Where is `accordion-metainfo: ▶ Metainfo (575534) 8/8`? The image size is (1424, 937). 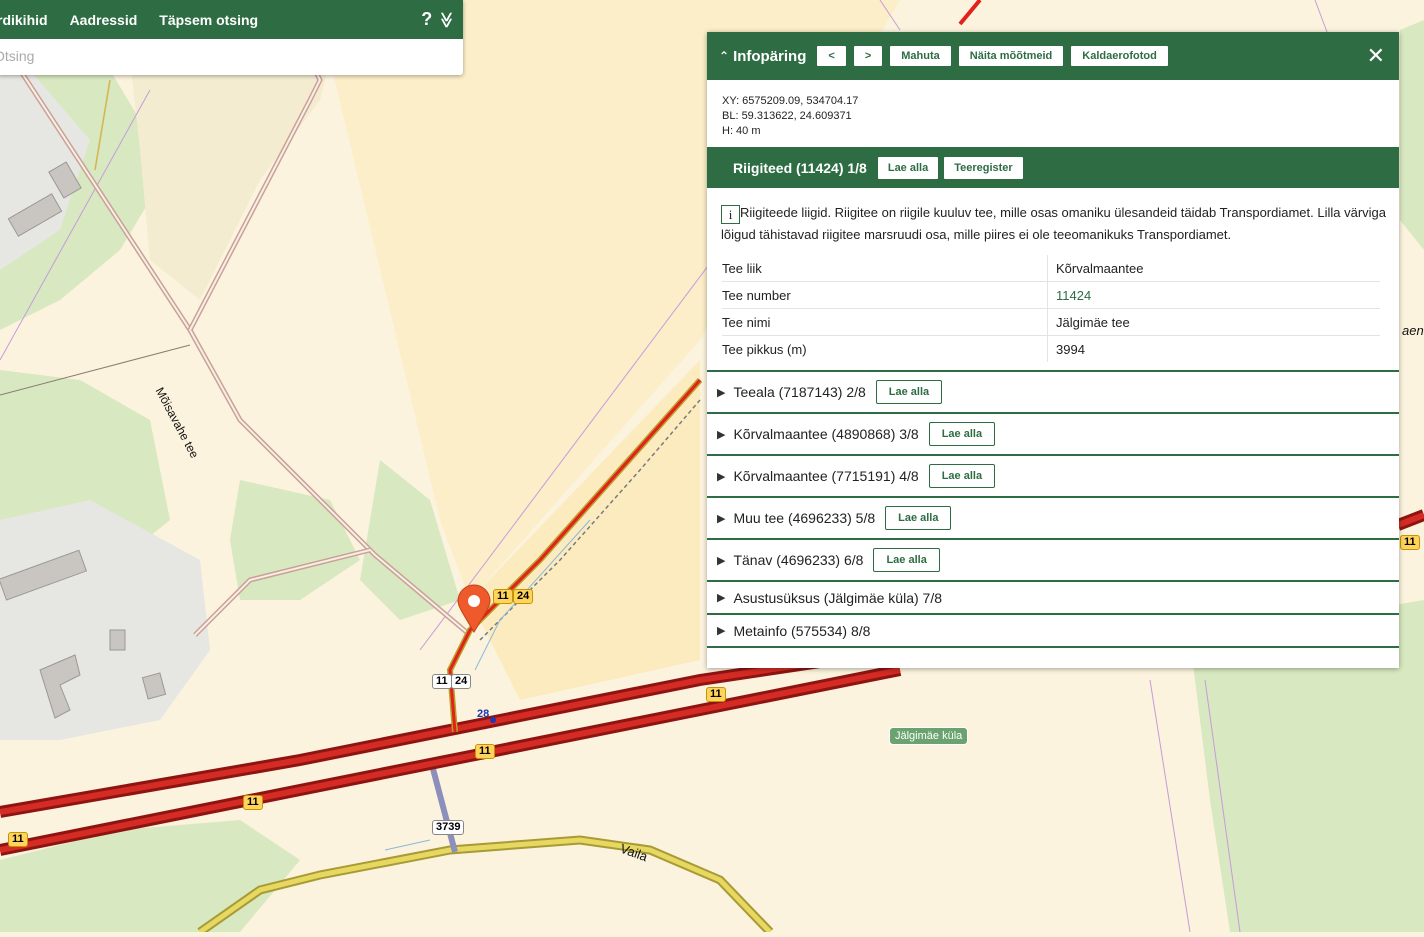 accordion-metainfo: ▶ Metainfo (575534) 8/8 is located at coordinates (1053, 630).